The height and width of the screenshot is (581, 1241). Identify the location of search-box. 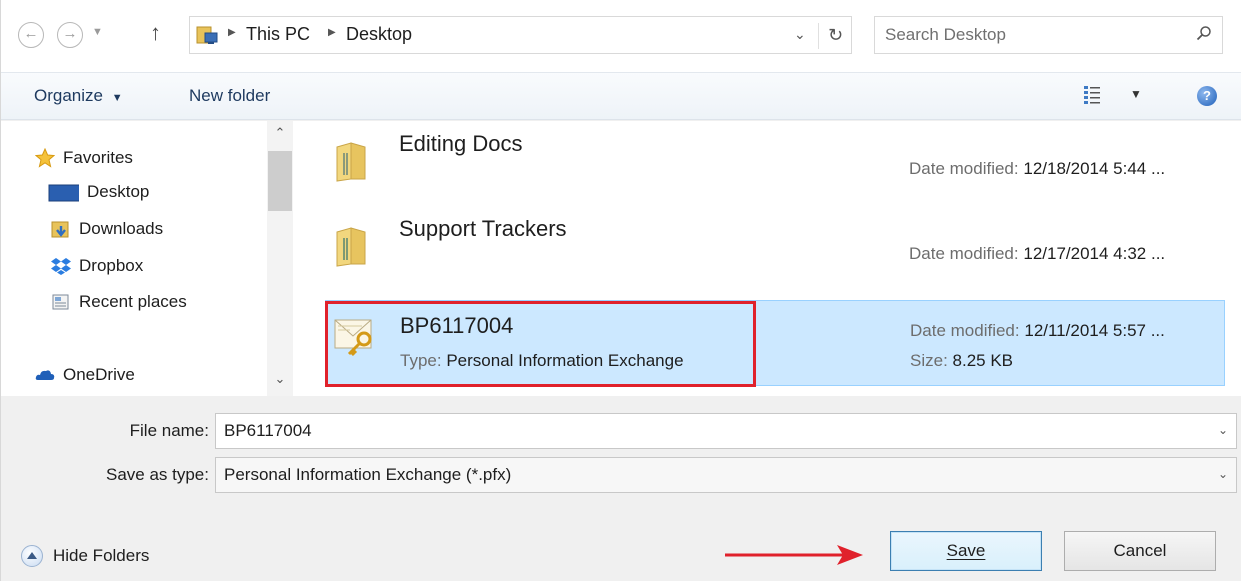
(1048, 35).